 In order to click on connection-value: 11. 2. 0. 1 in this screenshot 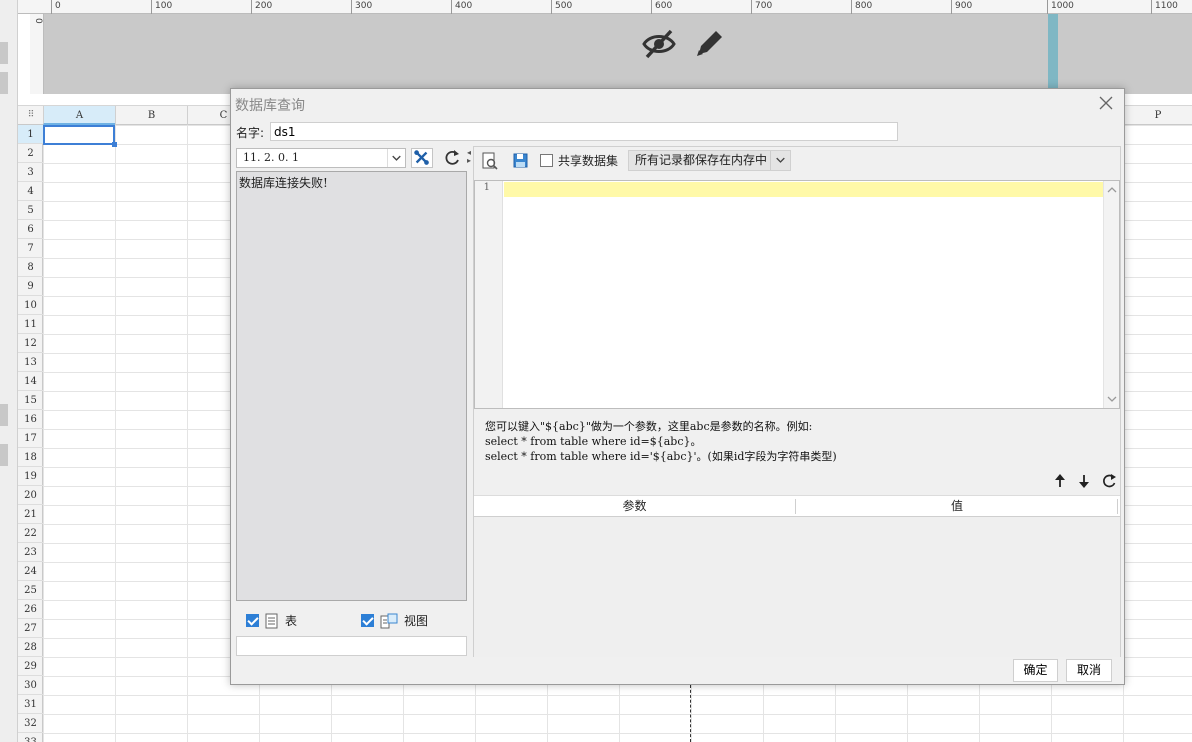, I will do `click(271, 157)`.